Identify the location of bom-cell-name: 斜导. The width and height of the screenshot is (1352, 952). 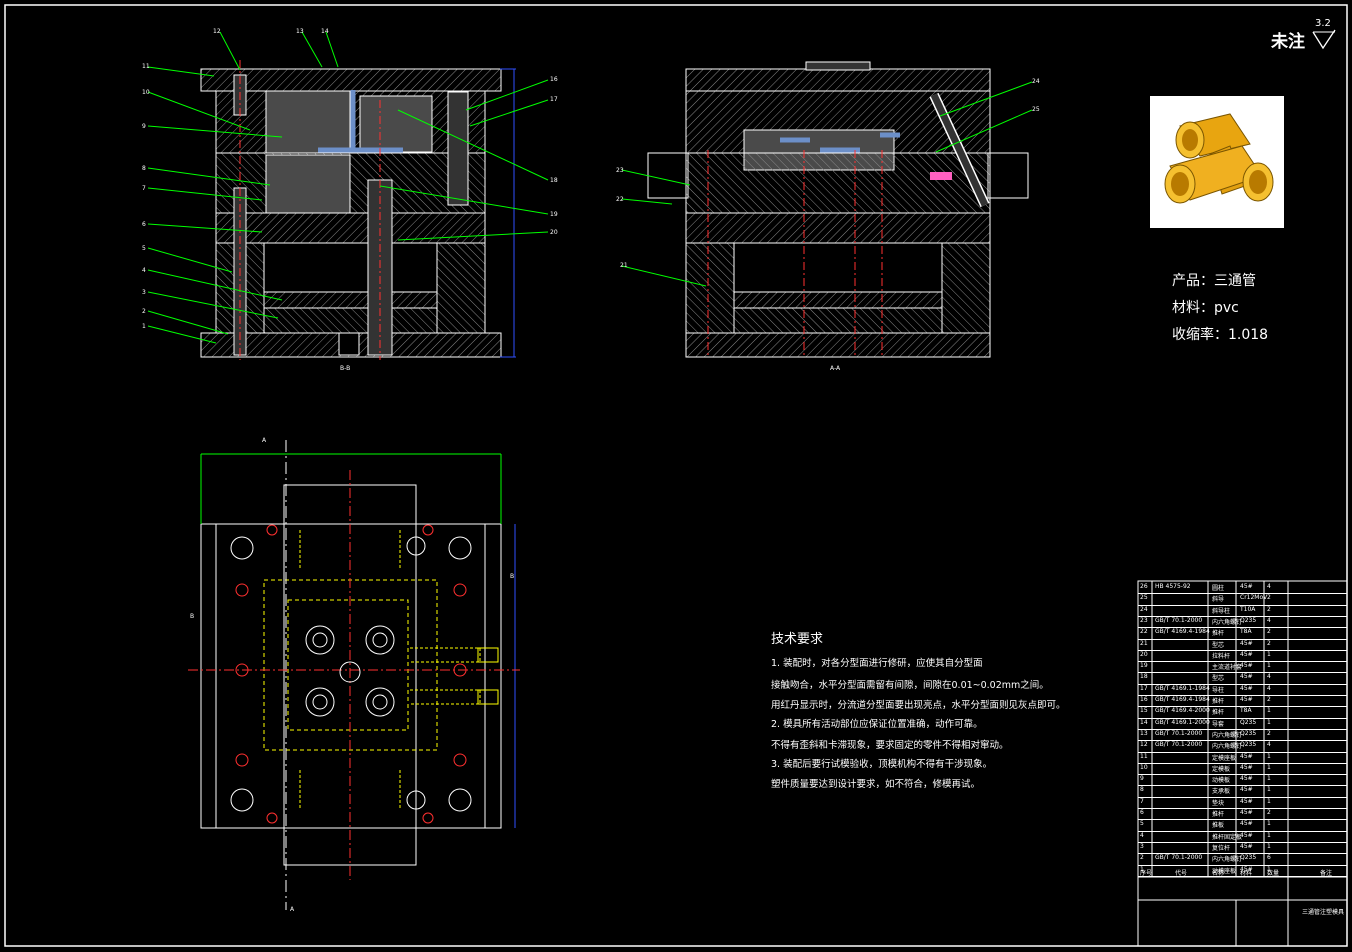
(1218, 600).